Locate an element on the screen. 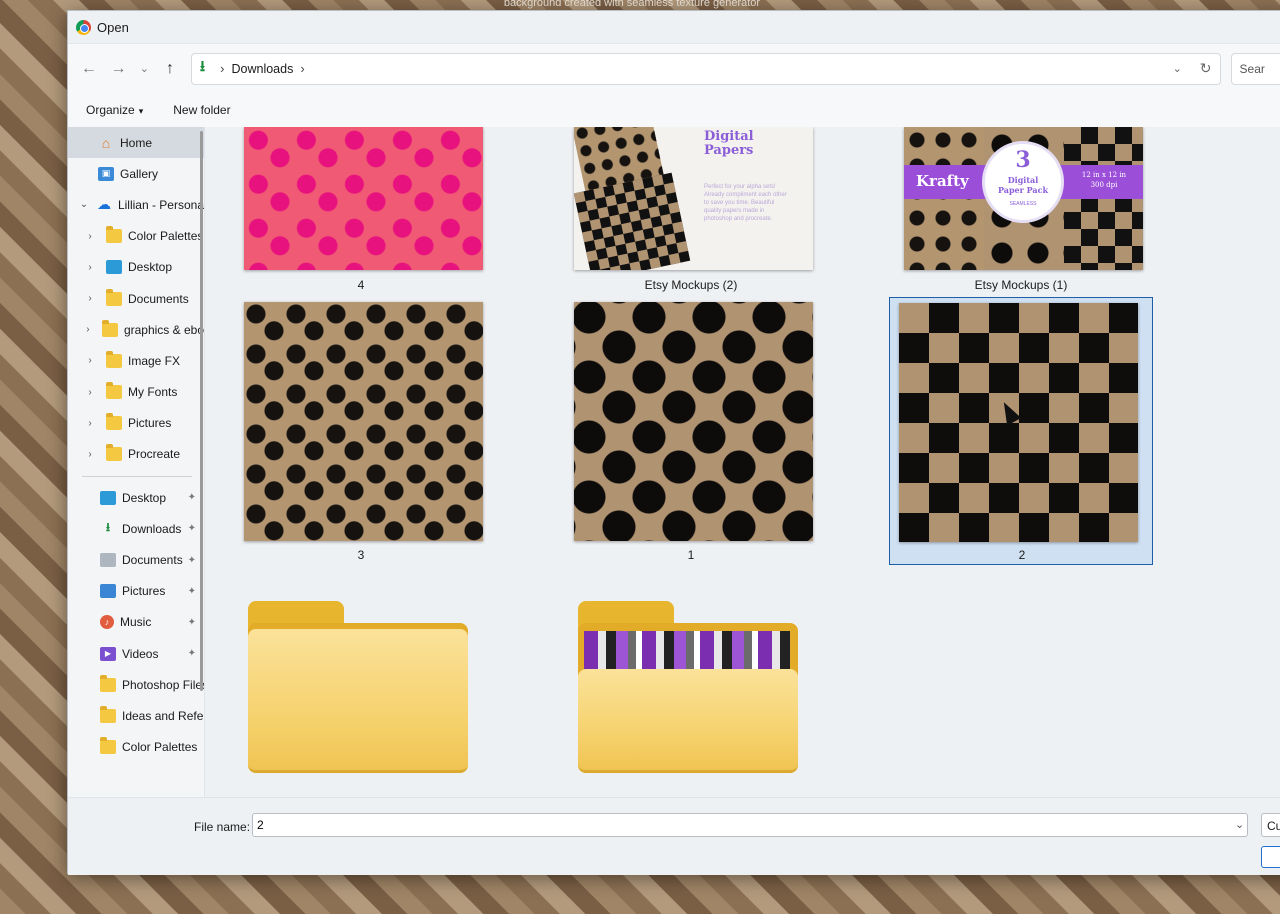  pictures-icon is located at coordinates (108, 591).